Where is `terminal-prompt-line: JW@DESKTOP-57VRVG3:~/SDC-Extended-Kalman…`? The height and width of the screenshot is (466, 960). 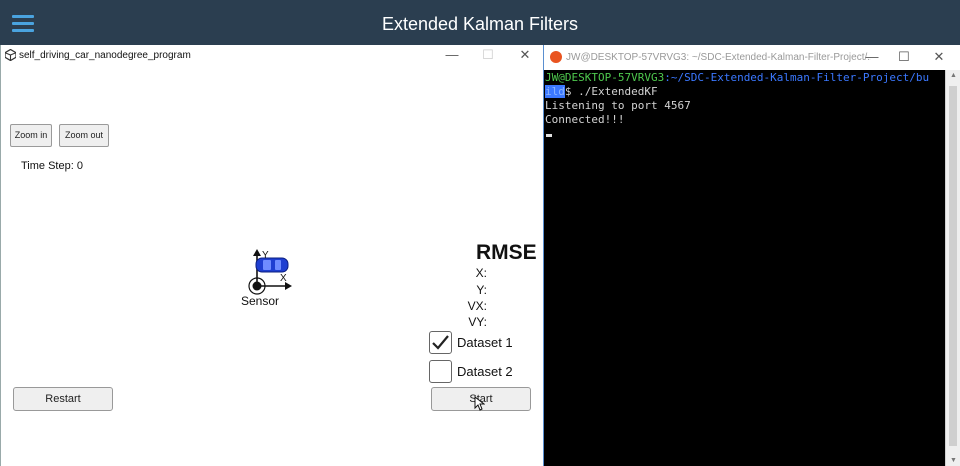
terminal-prompt-line: JW@DESKTOP-57VRVG3:~/SDC-Extended-Kalman… is located at coordinates (737, 78).